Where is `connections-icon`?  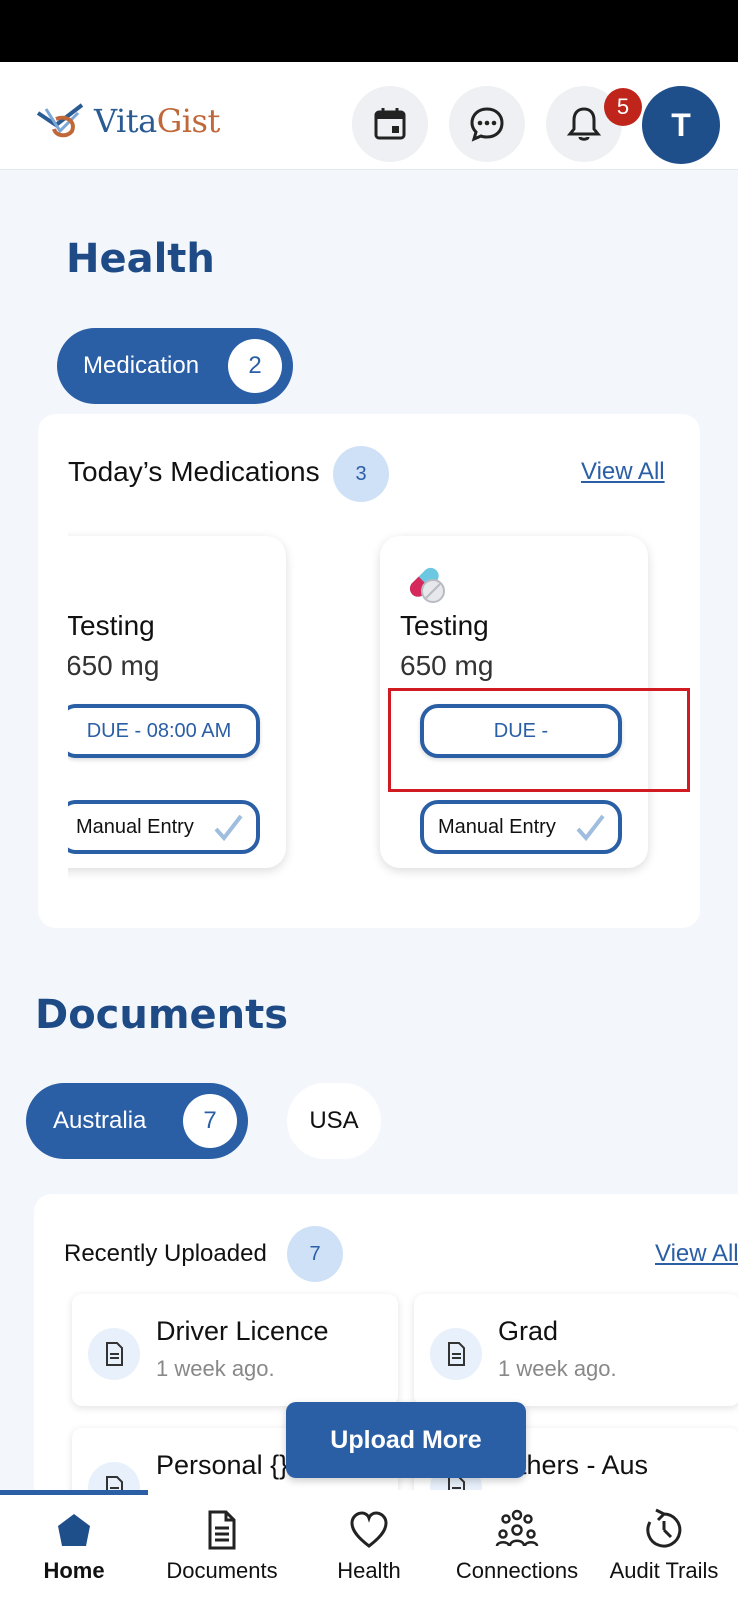
connections-icon is located at coordinates (517, 1528).